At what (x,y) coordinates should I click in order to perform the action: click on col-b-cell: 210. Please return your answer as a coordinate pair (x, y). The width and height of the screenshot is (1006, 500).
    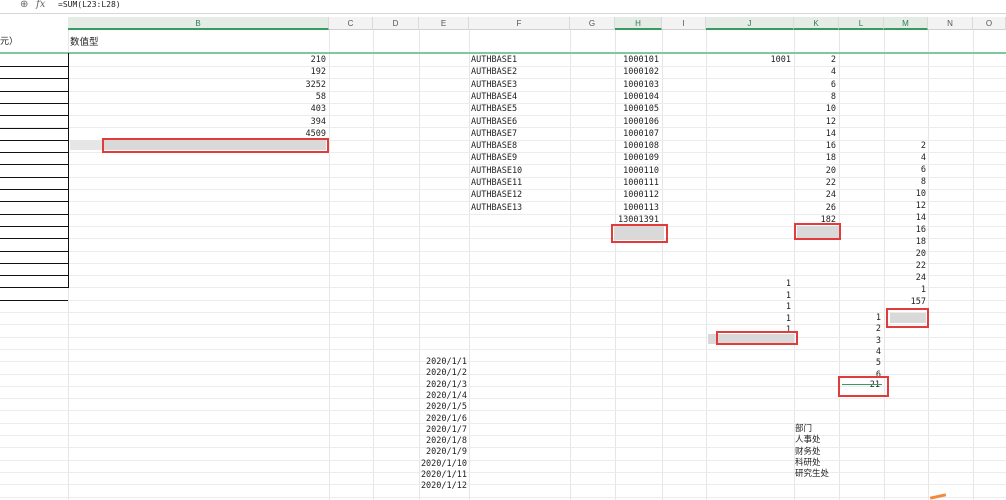
    Looking at the image, I should click on (198, 60).